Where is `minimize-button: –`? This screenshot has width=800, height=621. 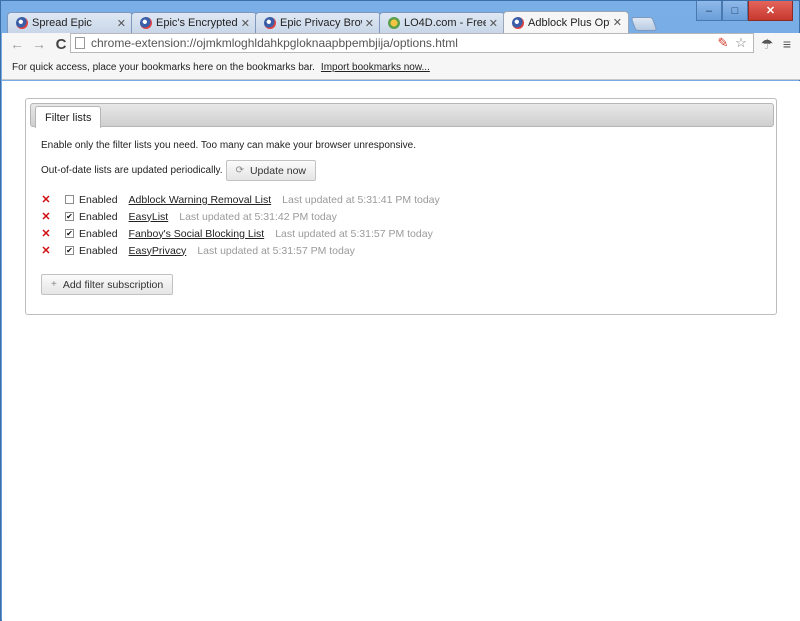
minimize-button: – is located at coordinates (709, 11).